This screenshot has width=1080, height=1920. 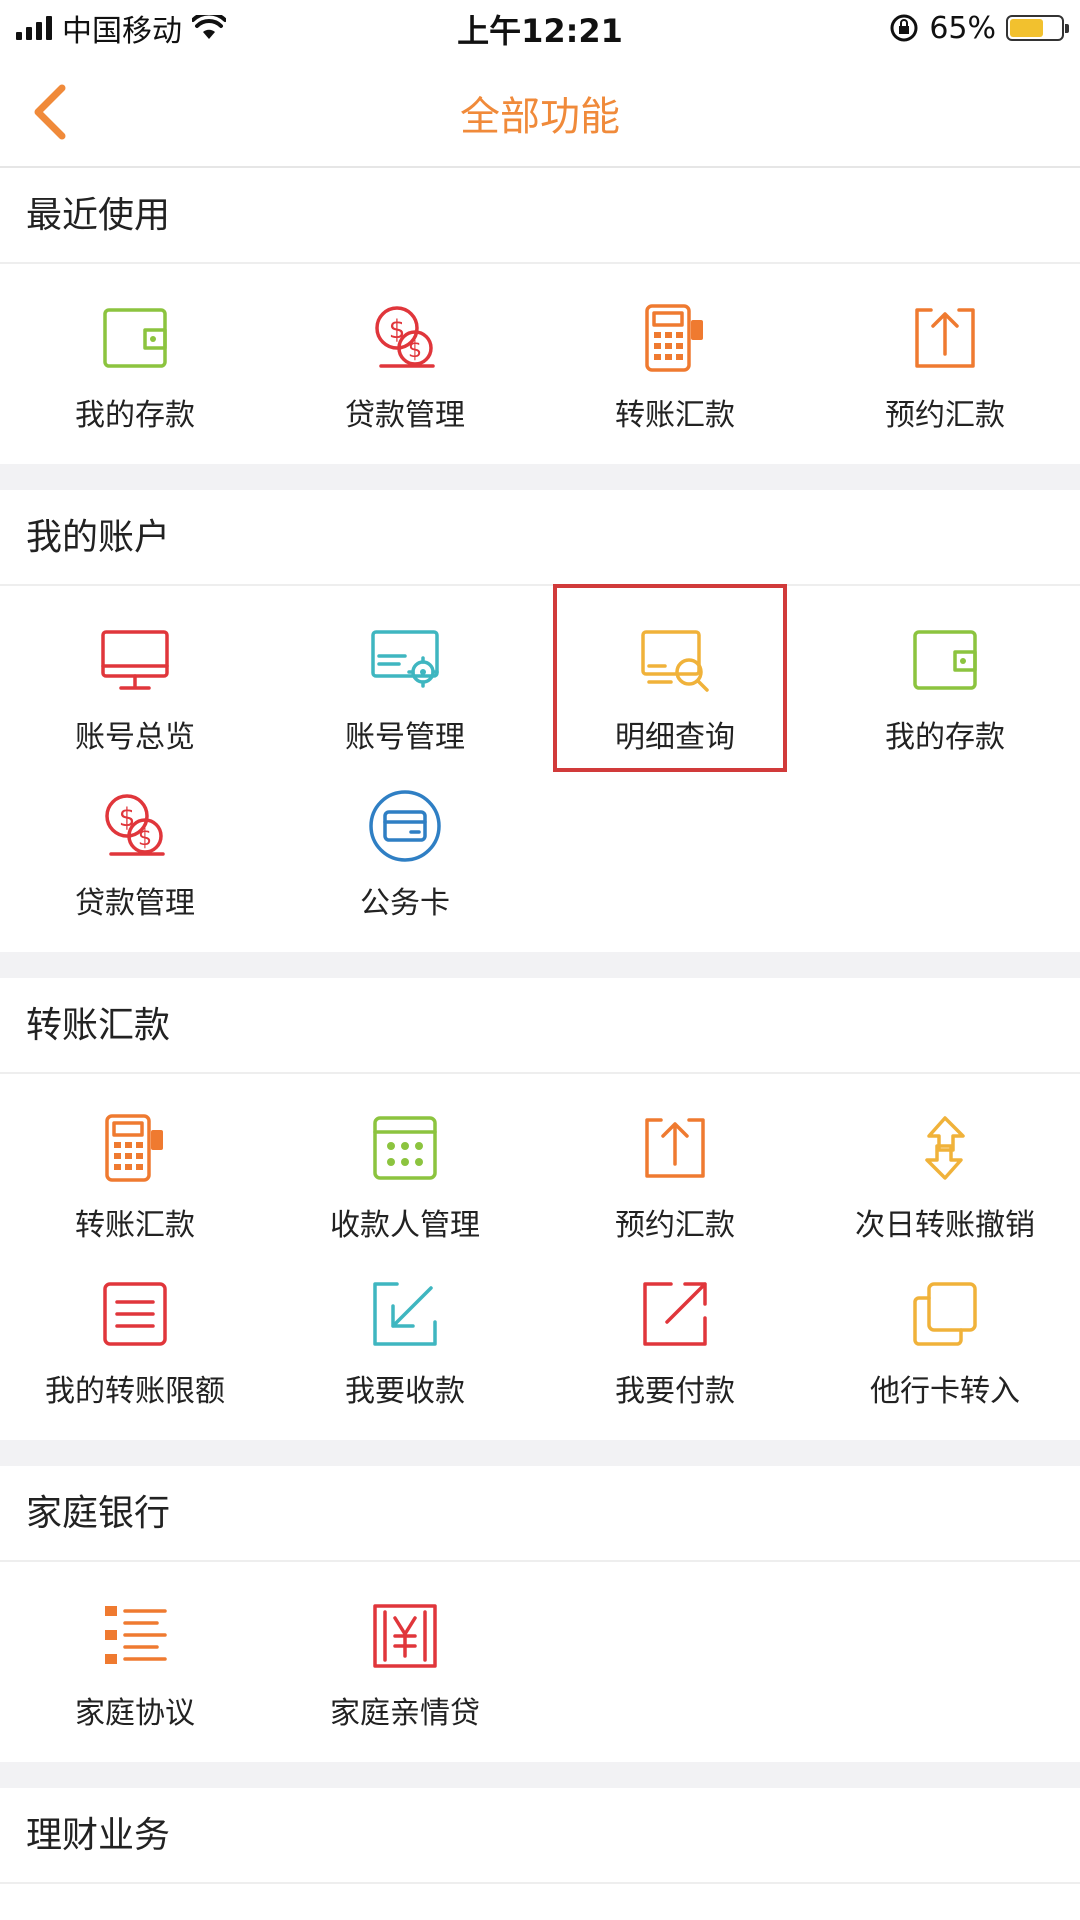 I want to click on function-item: 公务卡, so click(x=405, y=845).